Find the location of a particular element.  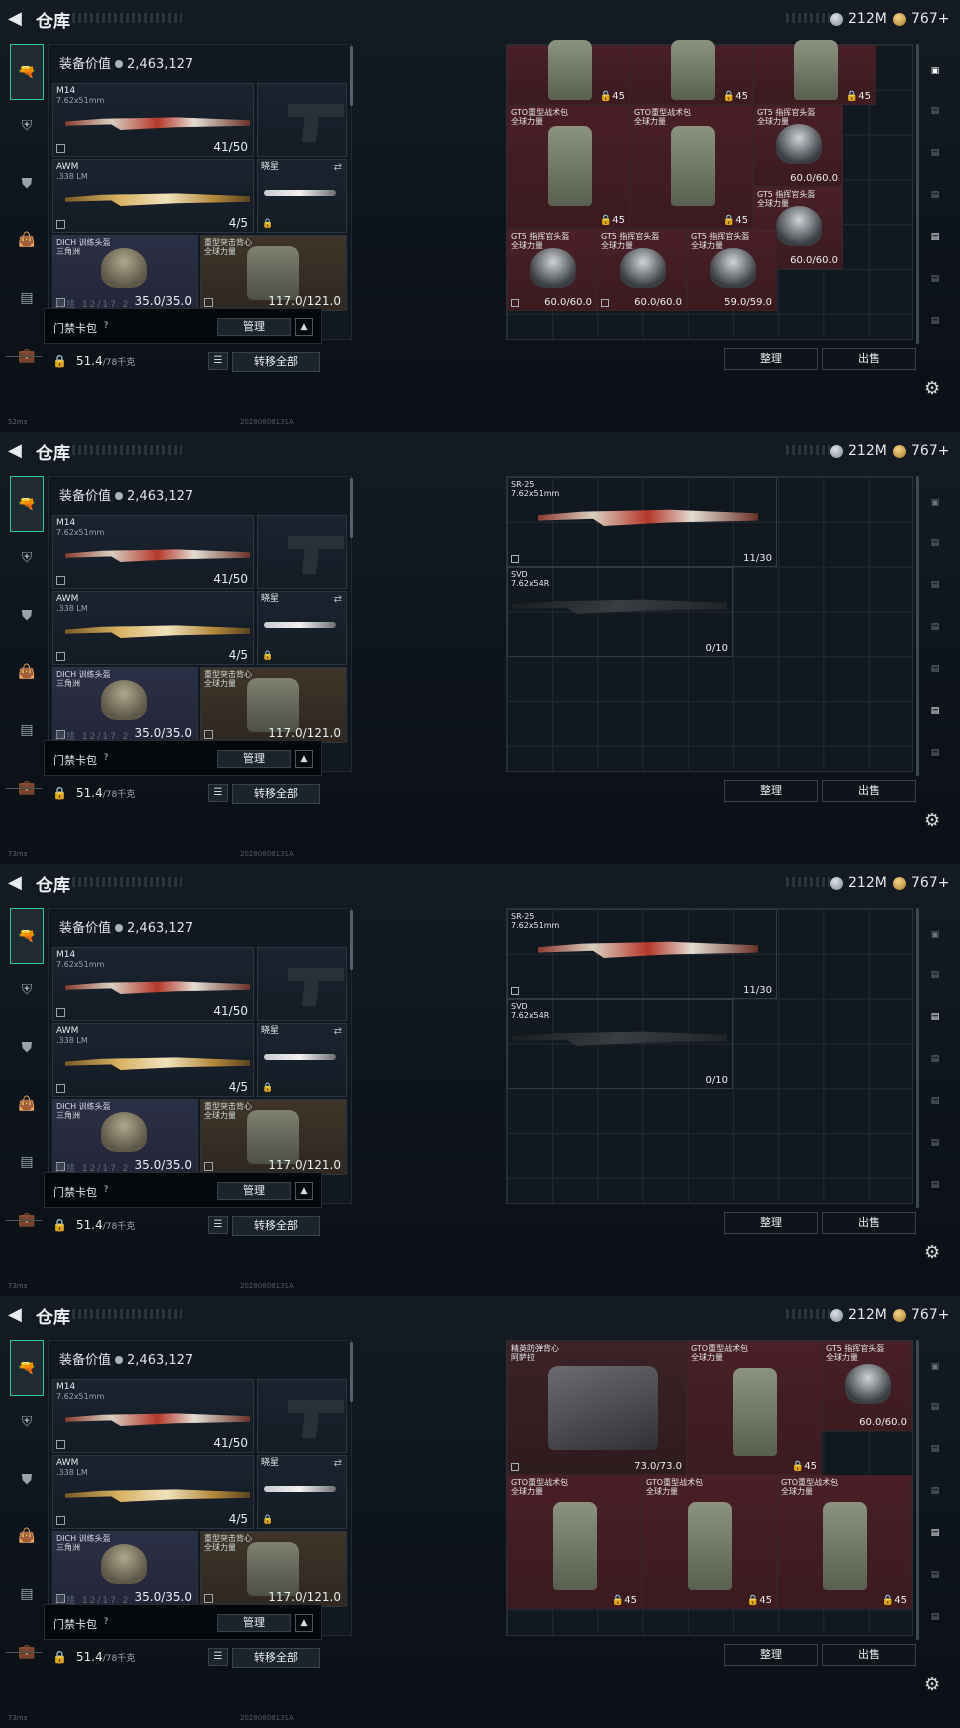

grid-item-vest: 精英防弹背心 阿萨拉 73.0/73.0 is located at coordinates (597, 1408).